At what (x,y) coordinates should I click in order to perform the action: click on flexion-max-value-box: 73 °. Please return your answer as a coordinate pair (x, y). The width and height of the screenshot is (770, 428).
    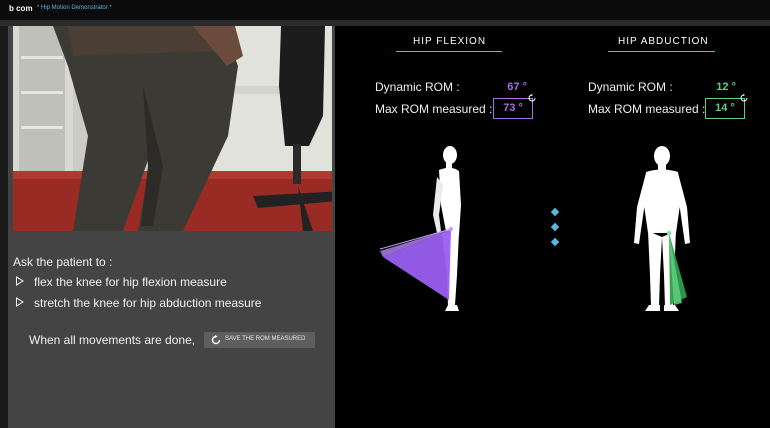
    Looking at the image, I should click on (513, 108).